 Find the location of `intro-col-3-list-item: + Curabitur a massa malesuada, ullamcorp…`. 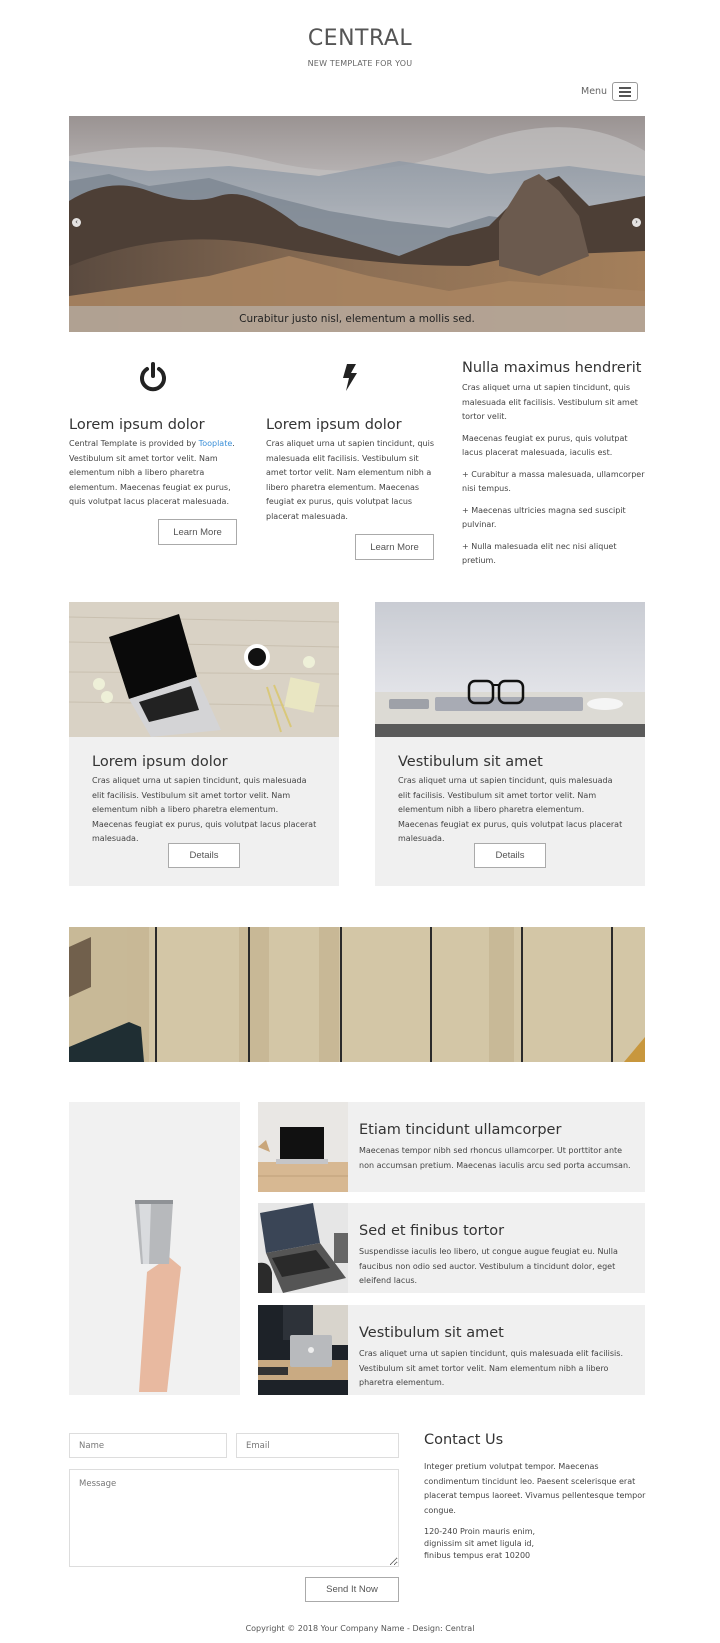

intro-col-3-list-item: + Curabitur a massa malesuada, ullamcorp… is located at coordinates (553, 481).